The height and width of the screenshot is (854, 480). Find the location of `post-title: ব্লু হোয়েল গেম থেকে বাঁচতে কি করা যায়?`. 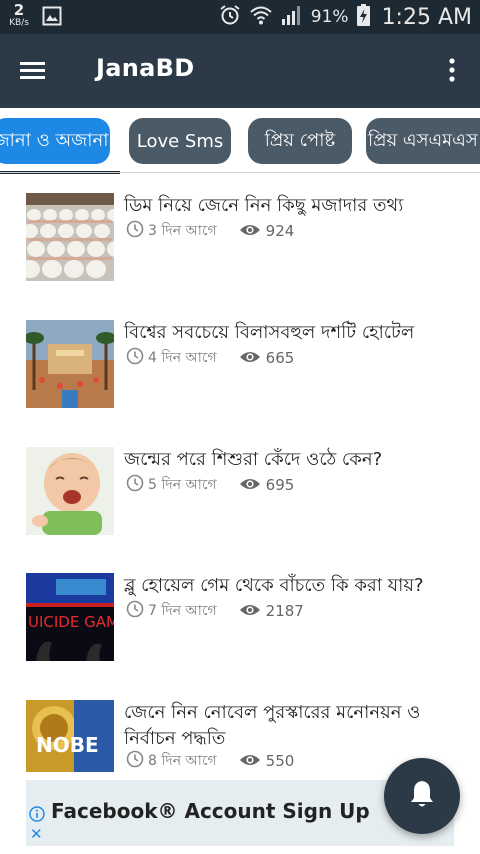

post-title: ব্লু হোয়েল গেম থেকে বাঁচতে কি করা যায়? is located at coordinates (274, 585).